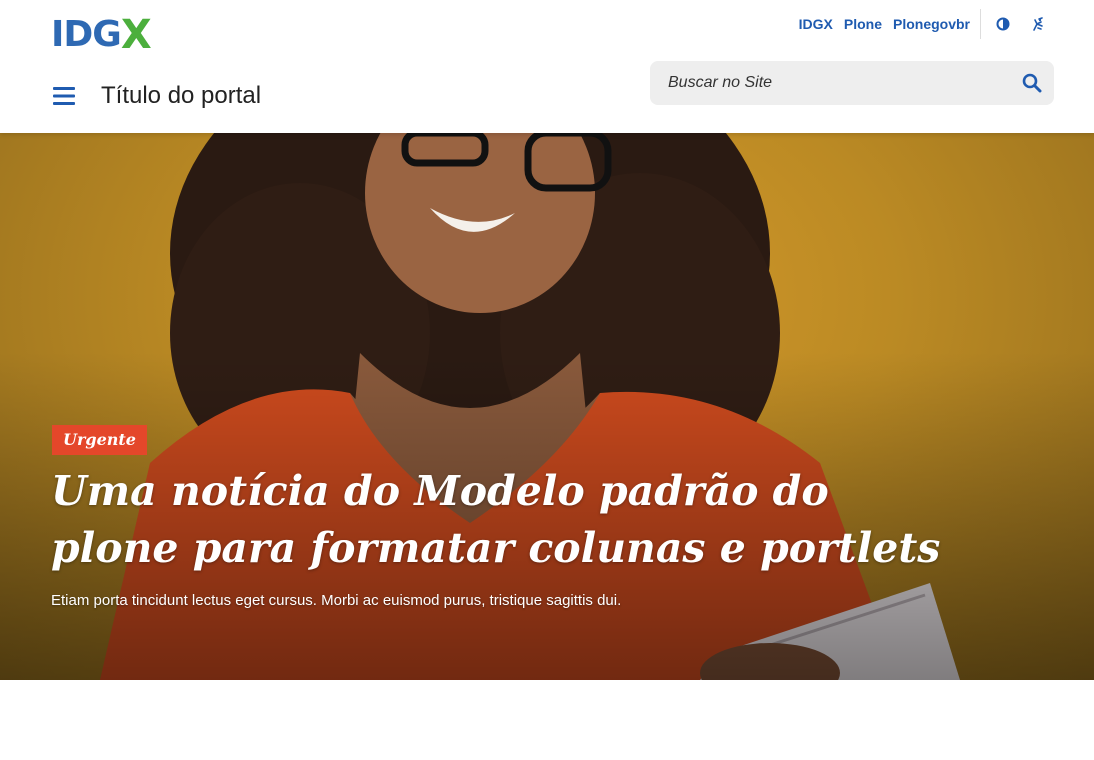 The height and width of the screenshot is (760, 1094). Describe the element at coordinates (1038, 24) in the screenshot. I see `sign-language-icon` at that location.